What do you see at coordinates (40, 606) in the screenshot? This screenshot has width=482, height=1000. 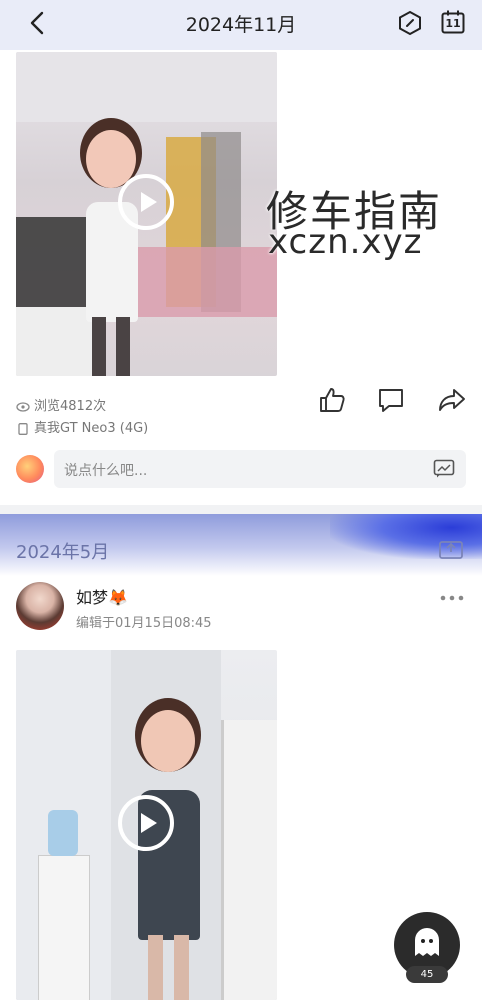 I see `author-avatar` at bounding box center [40, 606].